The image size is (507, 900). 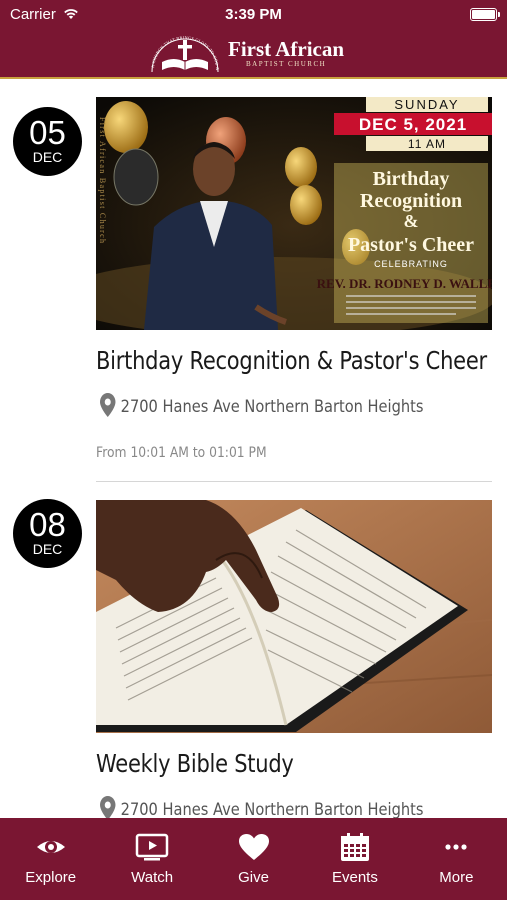 I want to click on svg-text: SUNDAY, so click(x=426, y=104).